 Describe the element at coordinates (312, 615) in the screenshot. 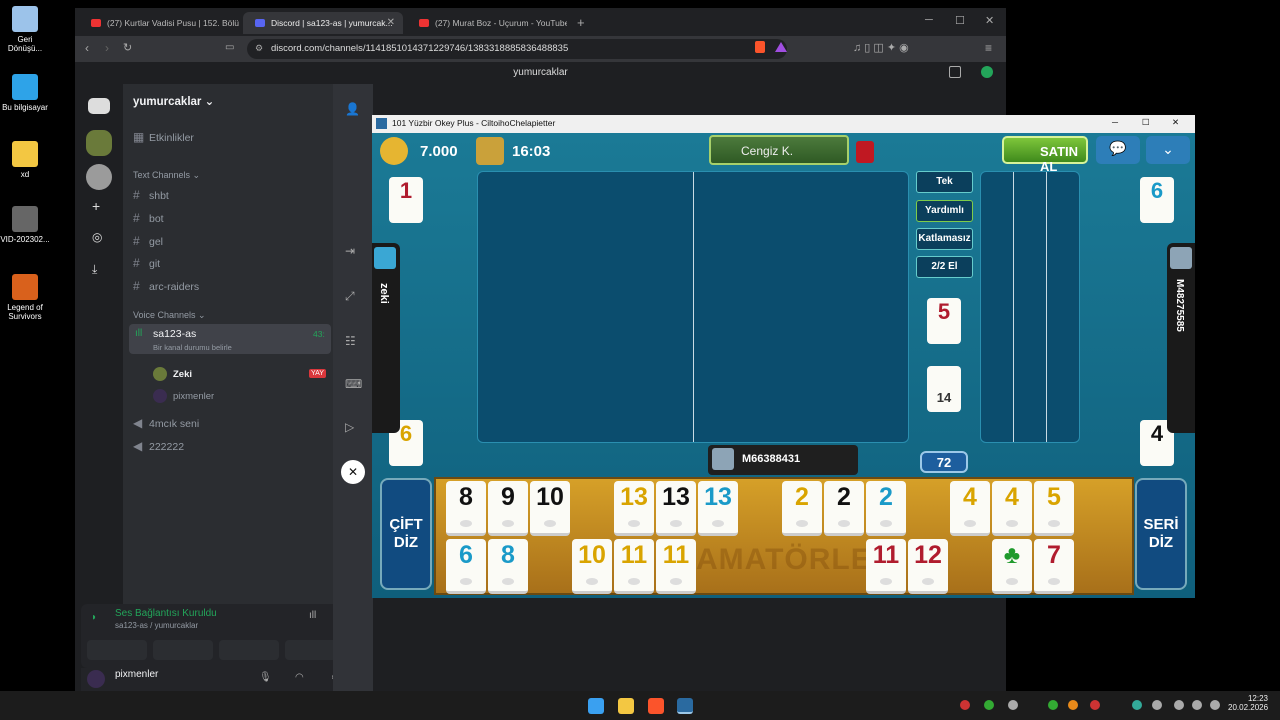

I see `noise-icon: ıll` at that location.